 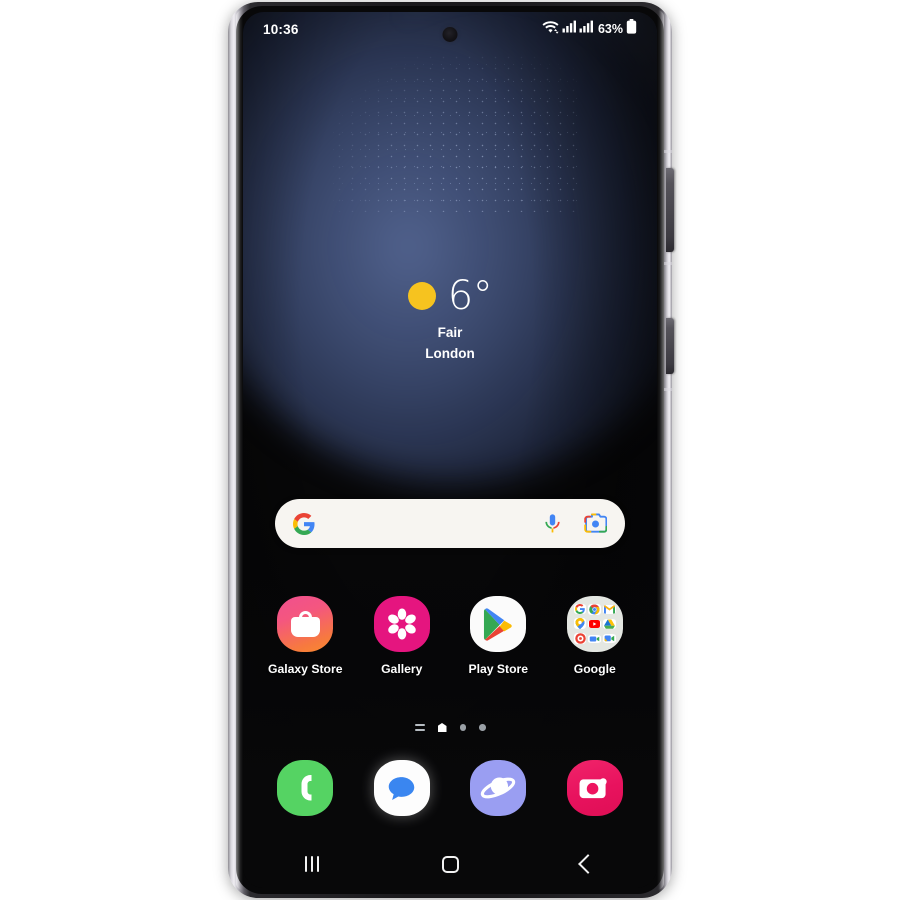 I want to click on app-label: Gallery, so click(x=402, y=669).